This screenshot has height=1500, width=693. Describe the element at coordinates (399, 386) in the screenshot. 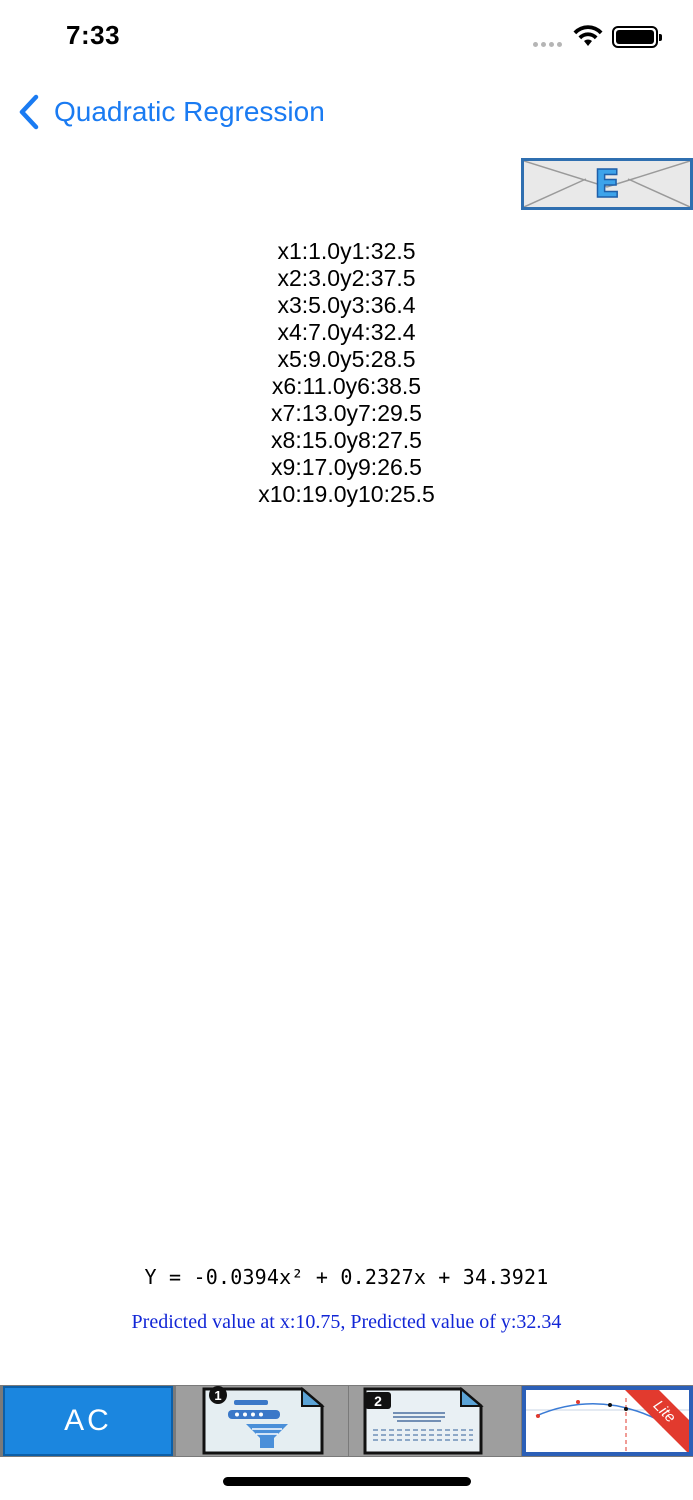

I see `y-value: 38.5` at that location.